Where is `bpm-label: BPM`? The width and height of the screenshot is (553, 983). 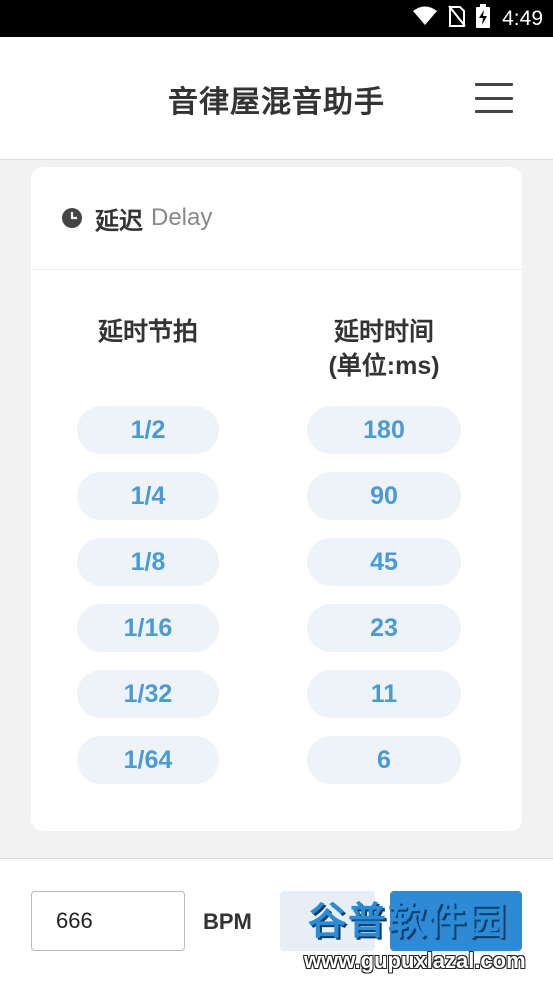
bpm-label: BPM is located at coordinates (227, 921).